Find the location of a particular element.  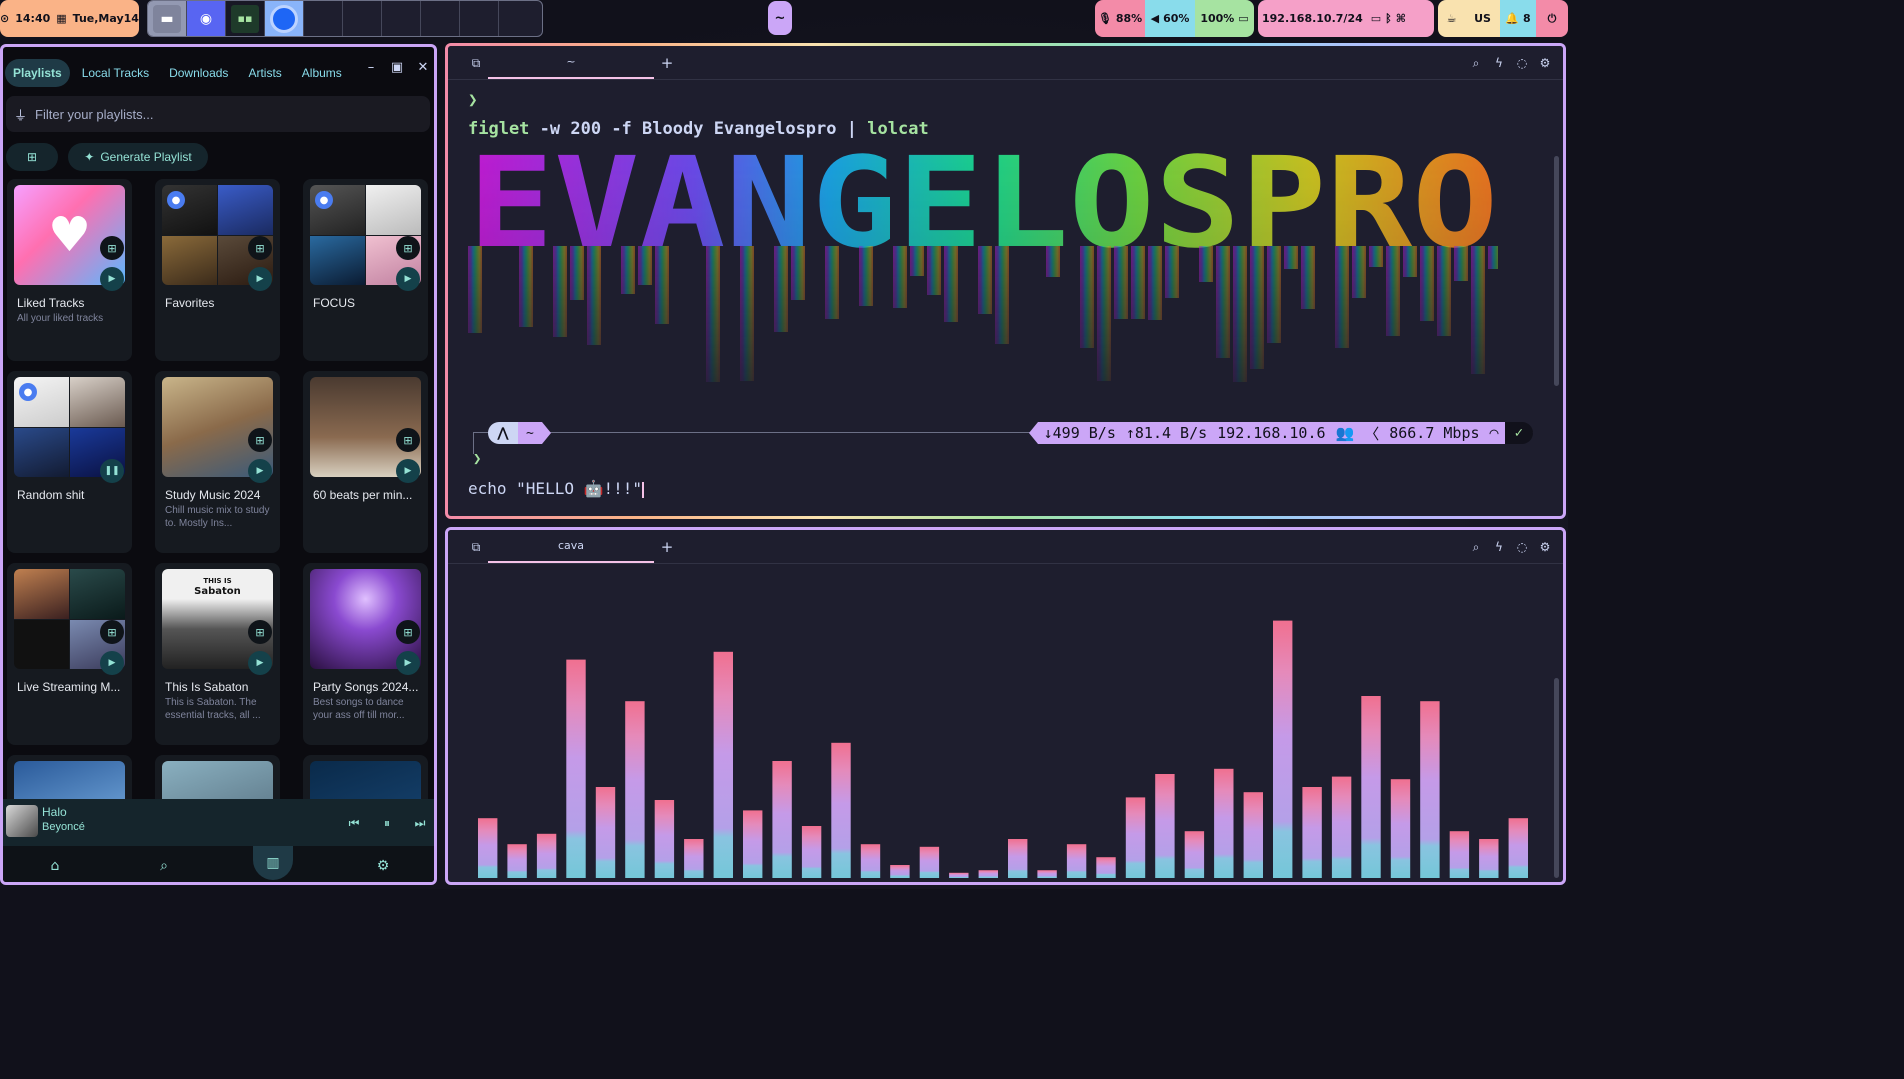

minimize-icon: – is located at coordinates (371, 67).